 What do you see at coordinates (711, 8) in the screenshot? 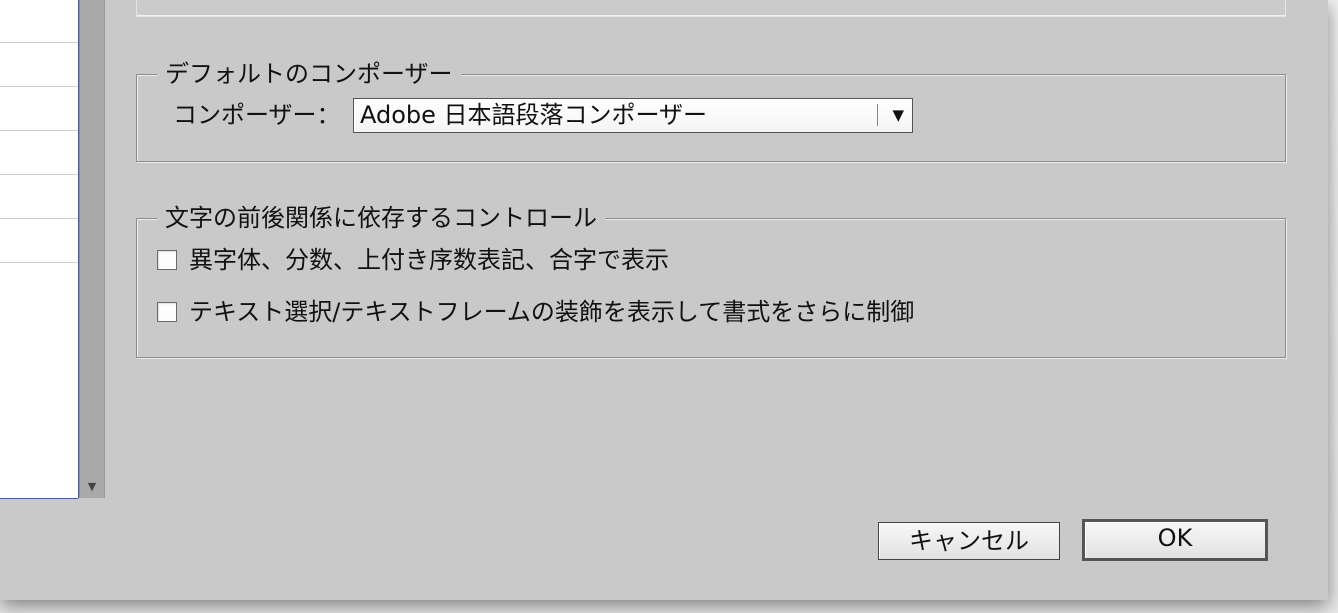
I see `previous-group-box` at bounding box center [711, 8].